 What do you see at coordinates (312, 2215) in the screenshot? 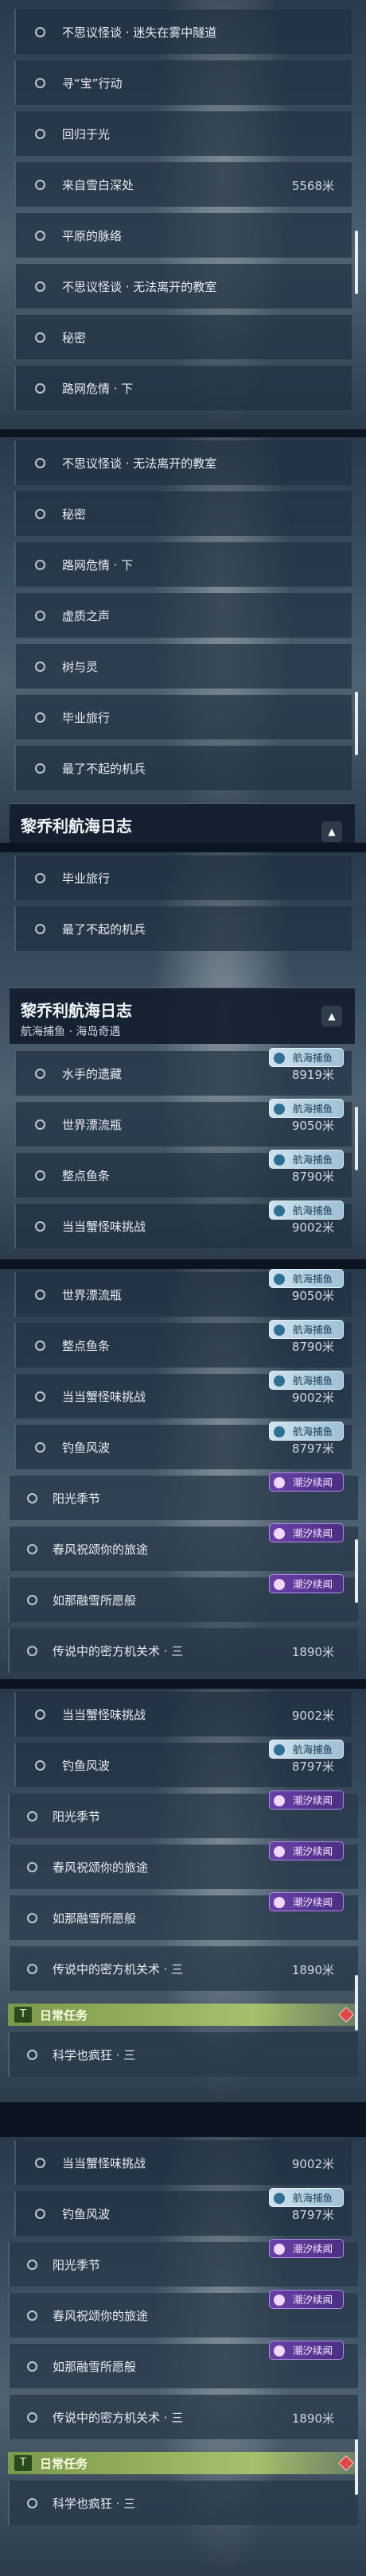
I see `quest-distance: 8797米` at bounding box center [312, 2215].